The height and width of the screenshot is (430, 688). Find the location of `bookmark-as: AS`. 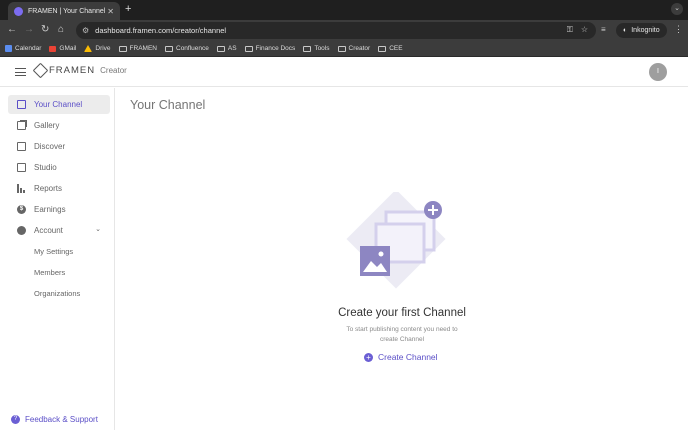

bookmark-as: AS is located at coordinates (226, 48).